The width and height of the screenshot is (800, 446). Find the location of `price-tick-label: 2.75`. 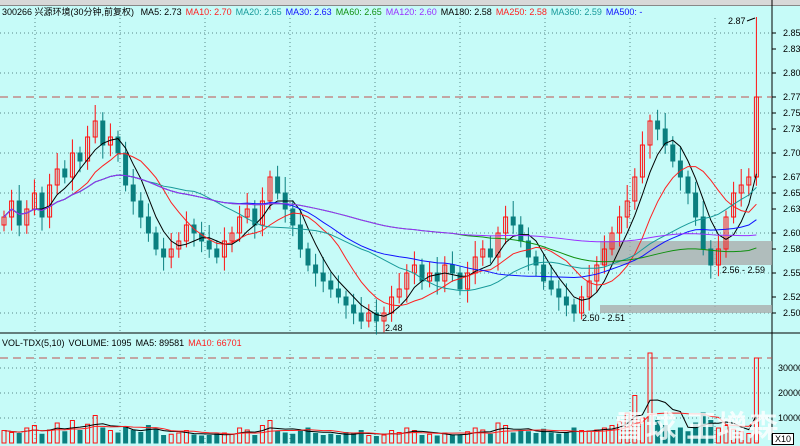

price-tick-label: 2.75 is located at coordinates (791, 113).